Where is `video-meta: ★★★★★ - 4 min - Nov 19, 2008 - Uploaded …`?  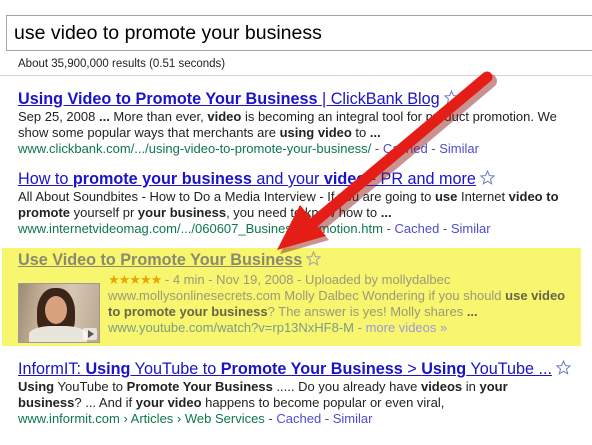
video-meta: ★★★★★ - 4 min - Nov 19, 2008 - Uploaded … is located at coordinates (279, 279).